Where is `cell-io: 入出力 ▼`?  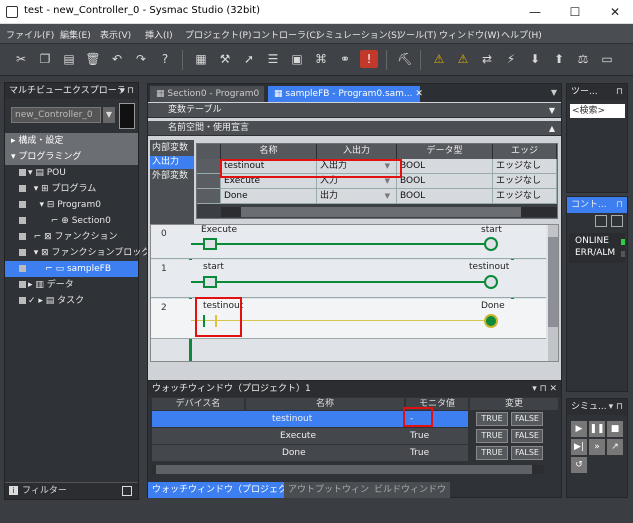 cell-io: 入出力 ▼ is located at coordinates (357, 166).